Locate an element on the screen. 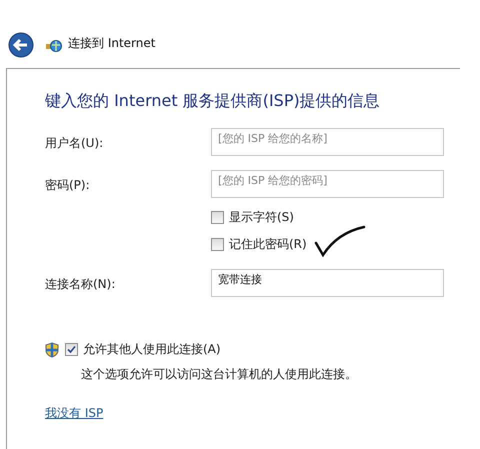  field-label: 用户名(U): is located at coordinates (74, 143).